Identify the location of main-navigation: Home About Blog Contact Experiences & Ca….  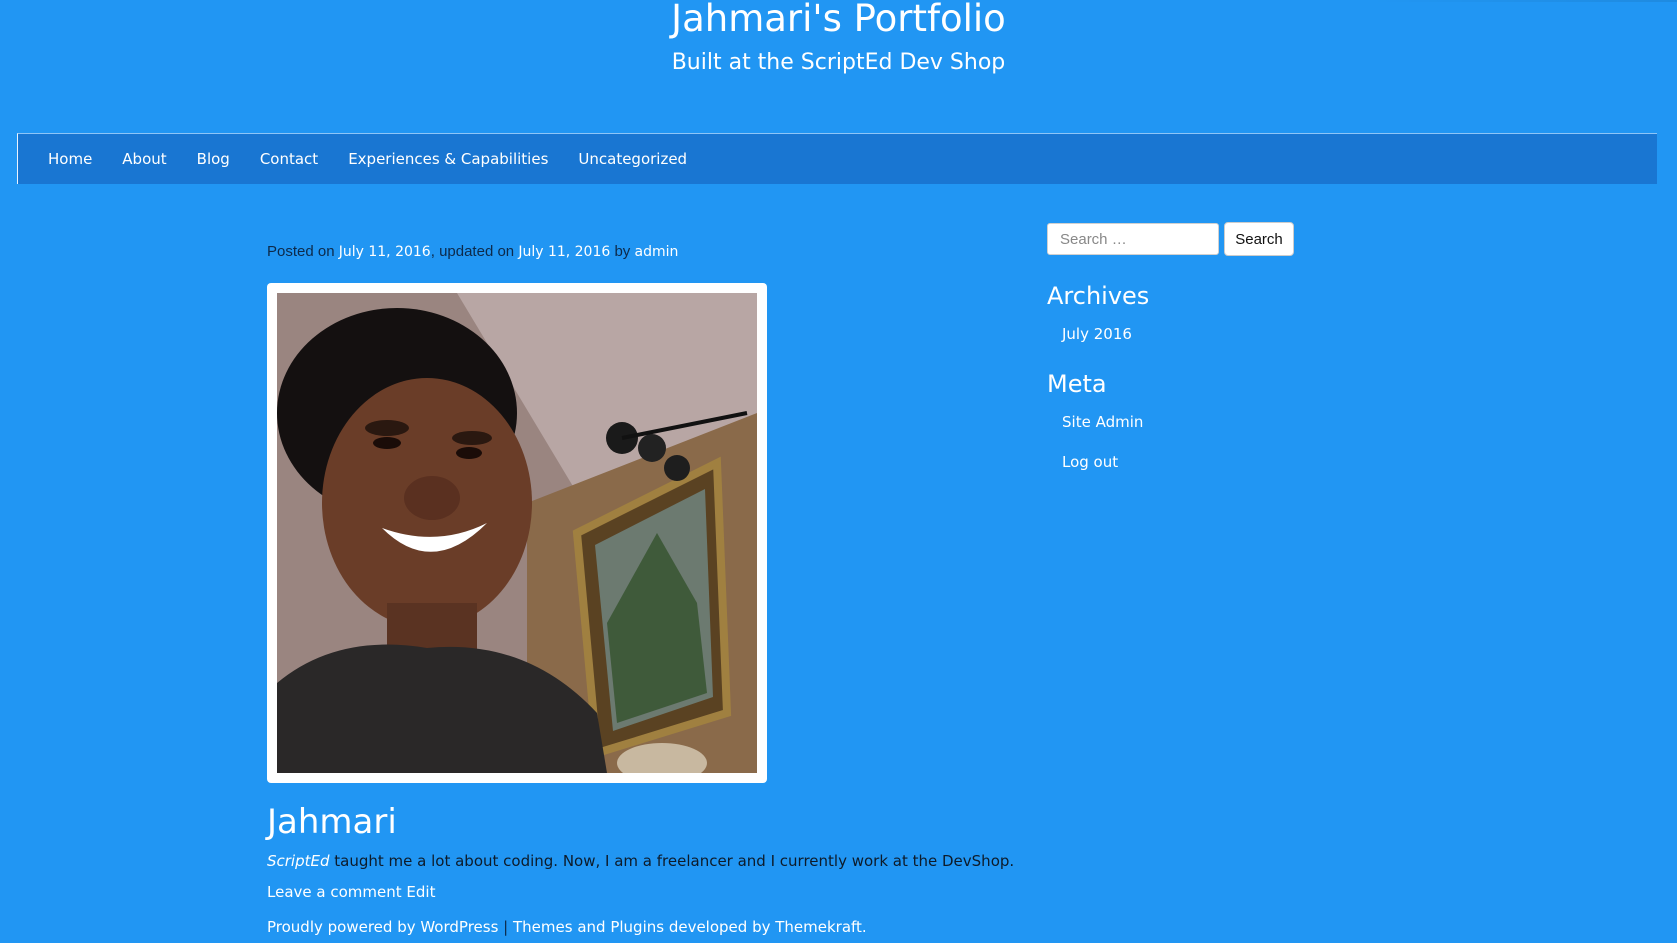
(837, 158).